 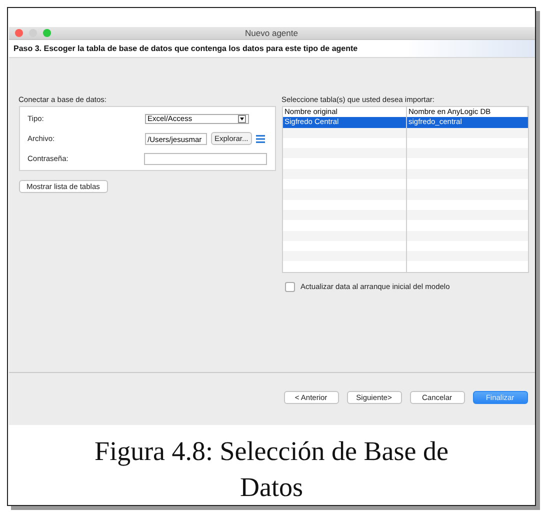 I want to click on close-button, so click(x=18, y=33).